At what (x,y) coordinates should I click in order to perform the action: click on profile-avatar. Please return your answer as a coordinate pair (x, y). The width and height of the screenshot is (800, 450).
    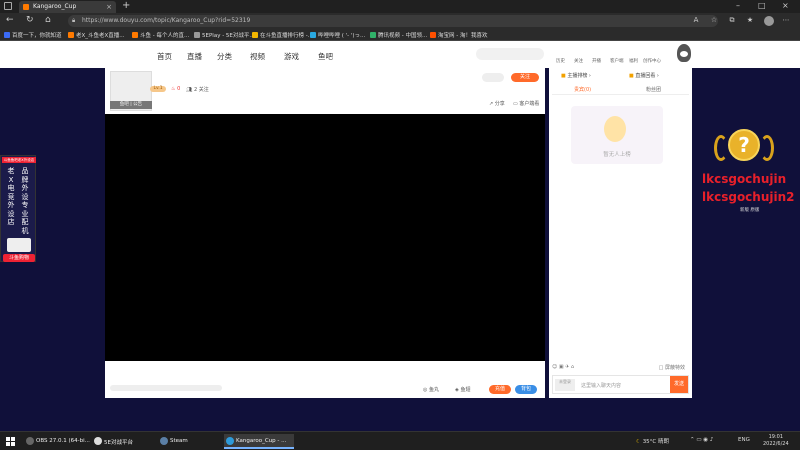
    Looking at the image, I should click on (769, 21).